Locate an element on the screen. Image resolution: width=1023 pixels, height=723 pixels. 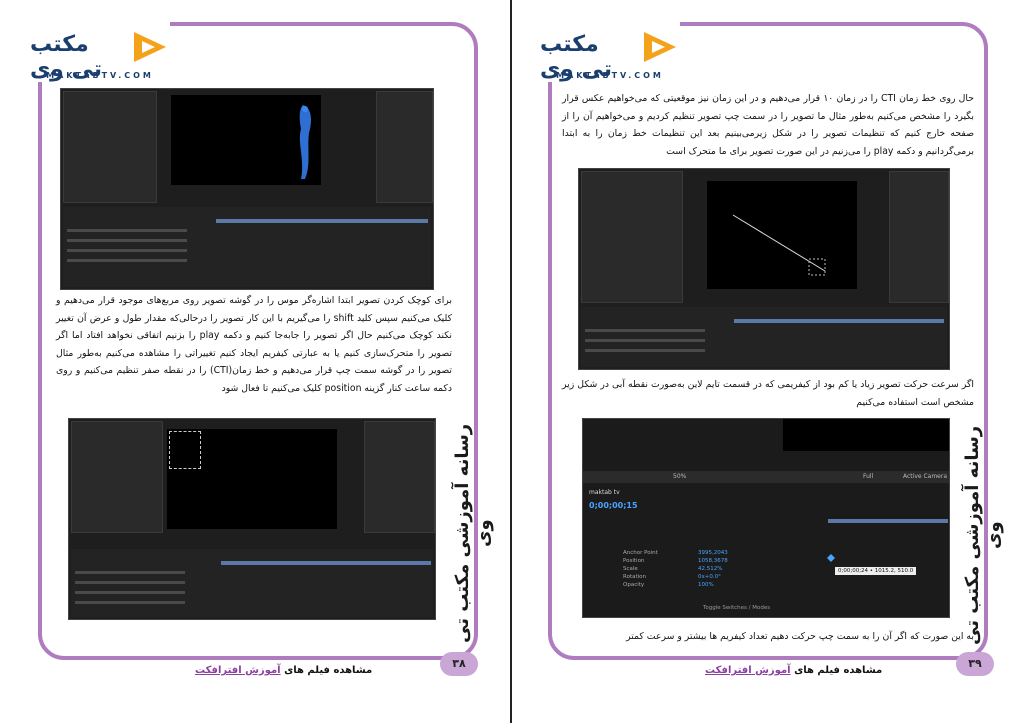
val-scale: 42.512% is located at coordinates (713, 569).